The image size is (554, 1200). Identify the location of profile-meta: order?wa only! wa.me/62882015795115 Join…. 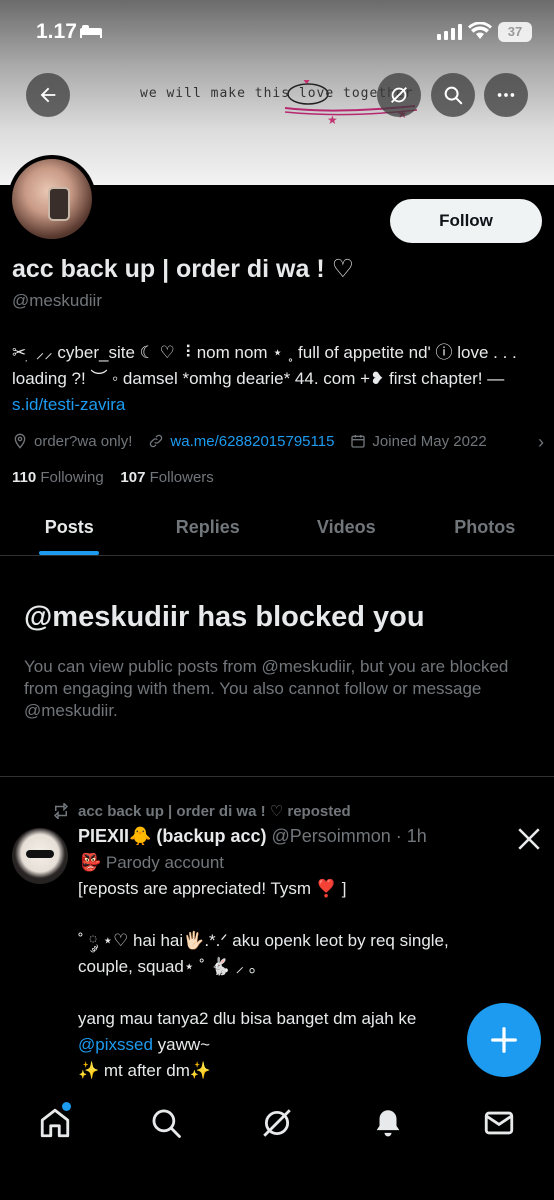
(282, 441).